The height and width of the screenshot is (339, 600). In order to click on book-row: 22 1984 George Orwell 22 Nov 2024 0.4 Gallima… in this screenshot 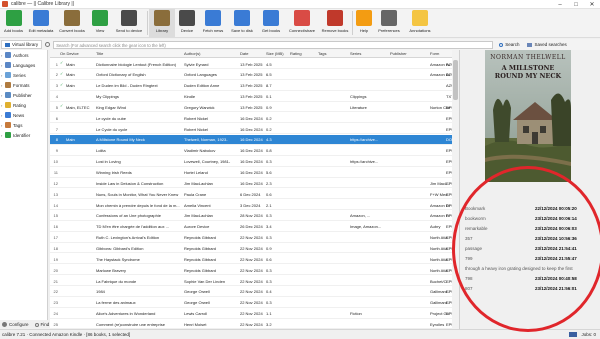, I will do `click(254, 292)`.